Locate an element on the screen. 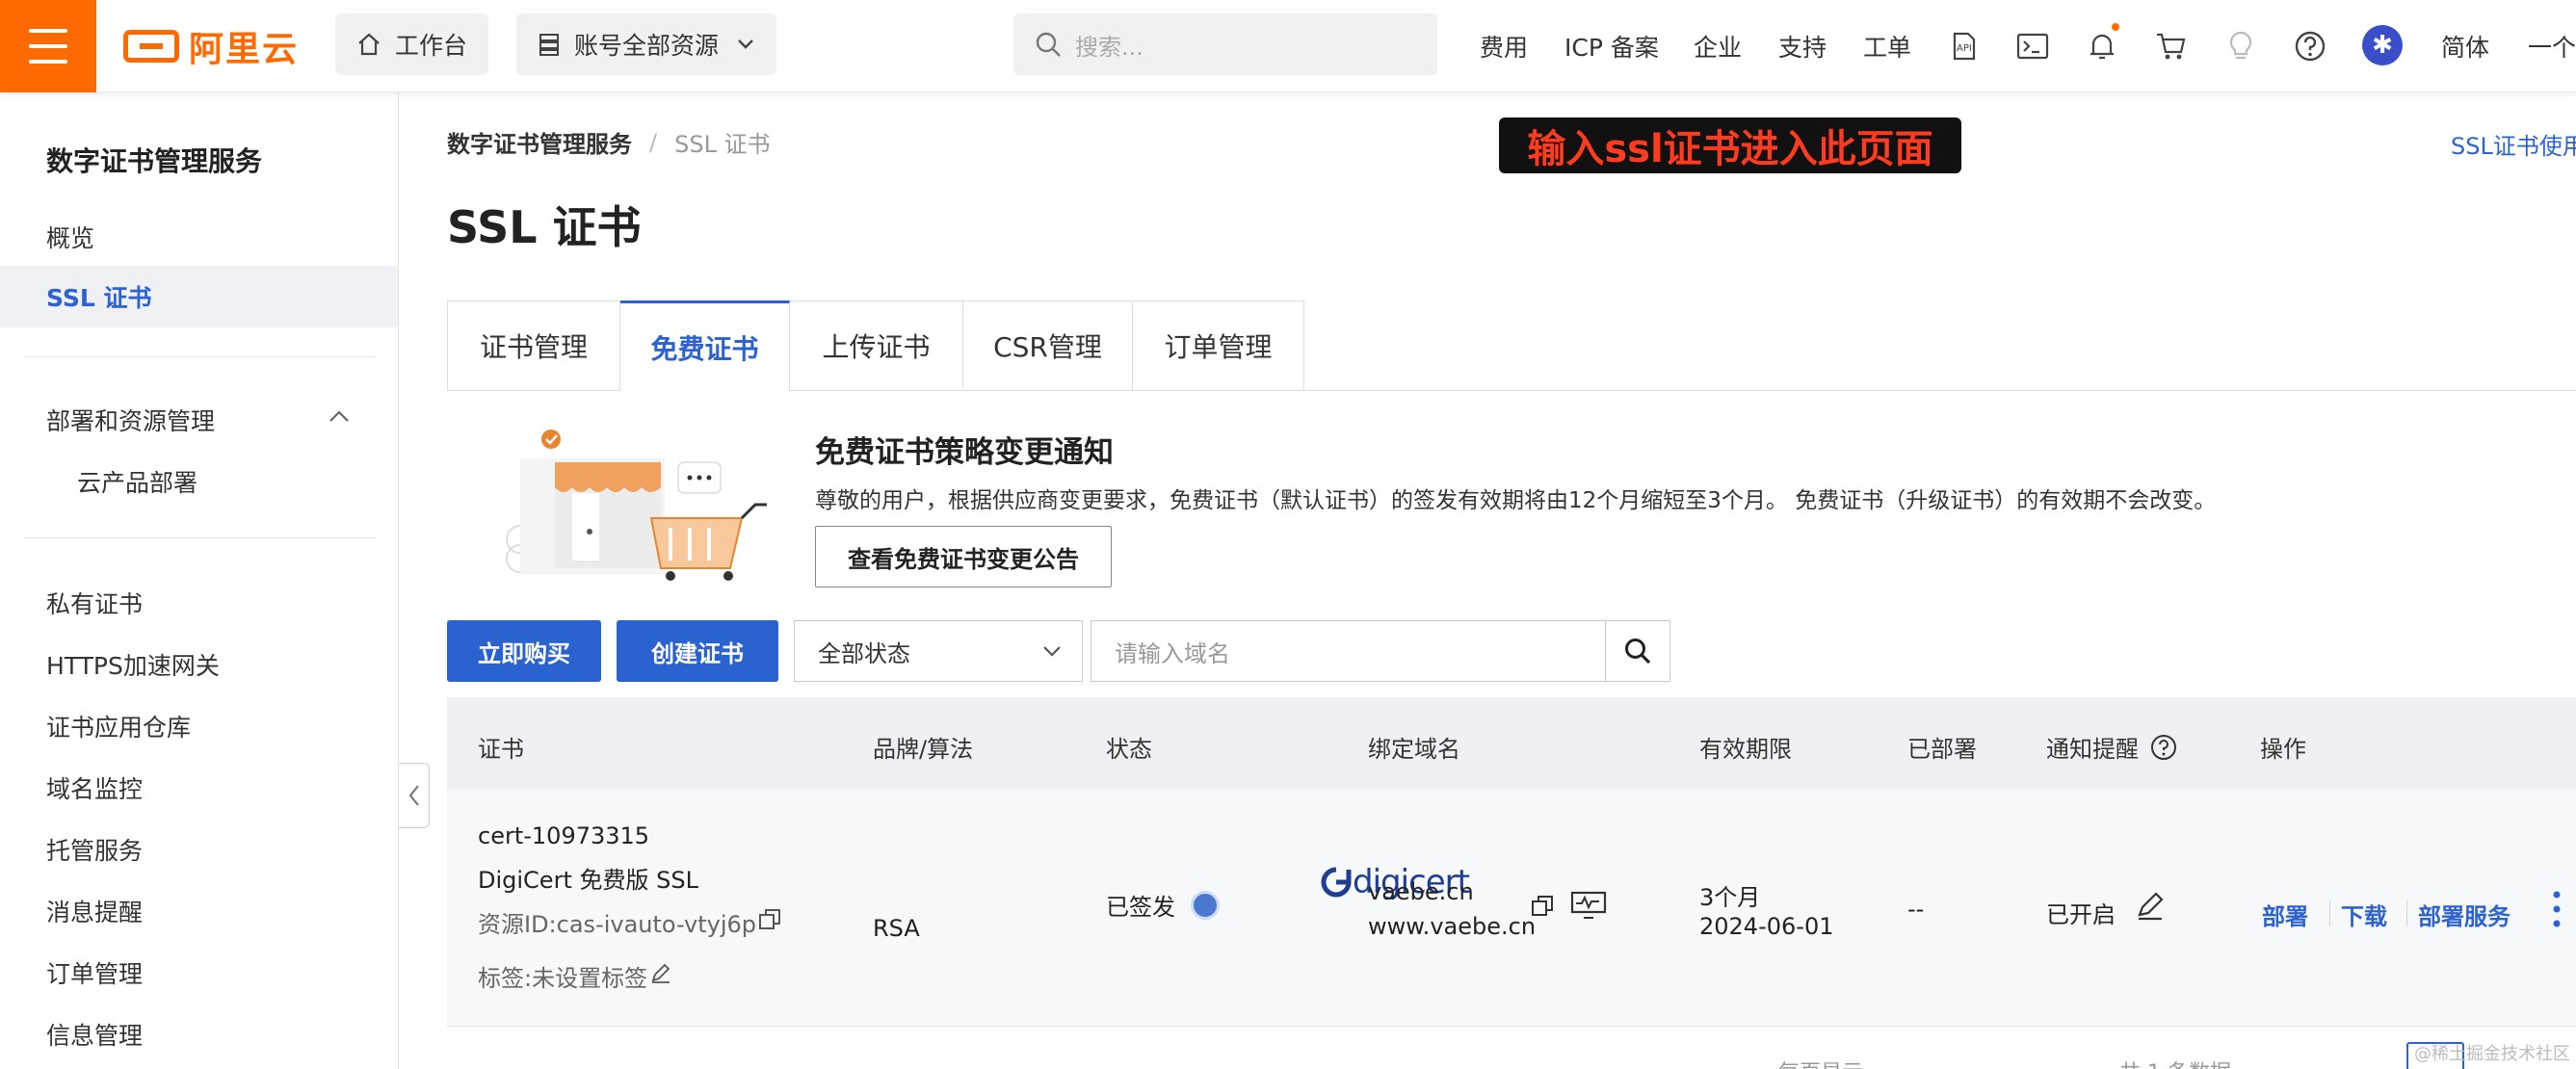 The height and width of the screenshot is (1069, 2576). column-header: 操作 is located at coordinates (2283, 749).